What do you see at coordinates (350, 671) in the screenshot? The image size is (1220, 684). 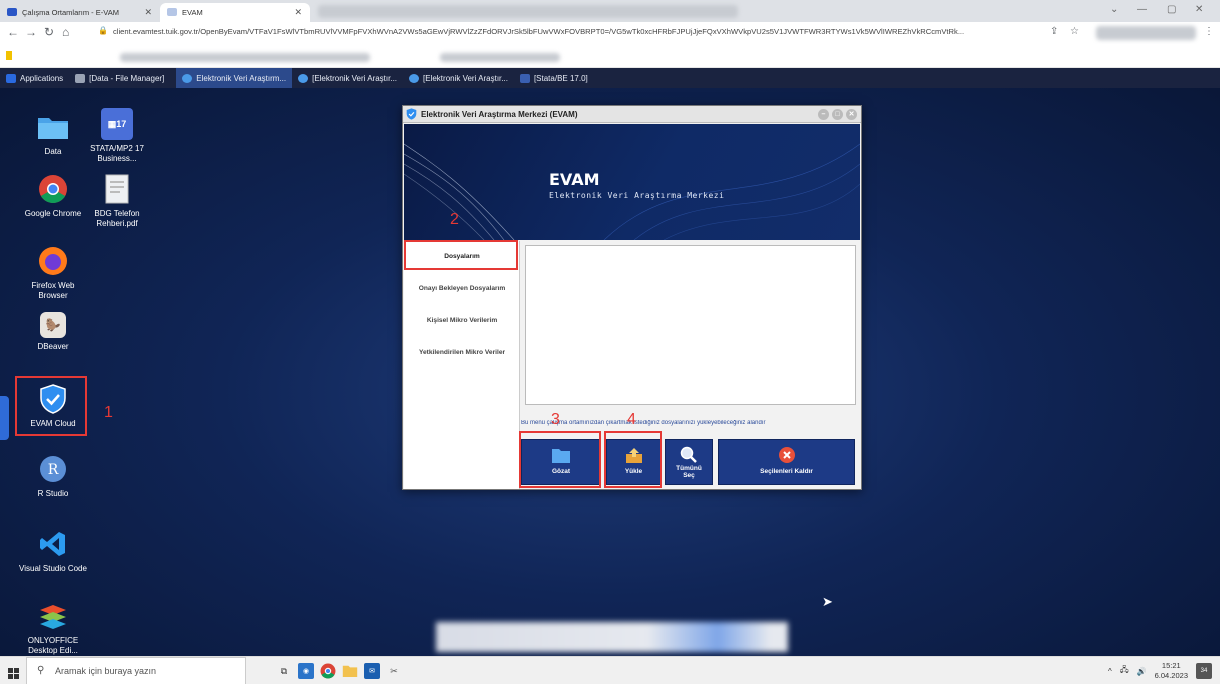 I see `file-explorer-icon` at bounding box center [350, 671].